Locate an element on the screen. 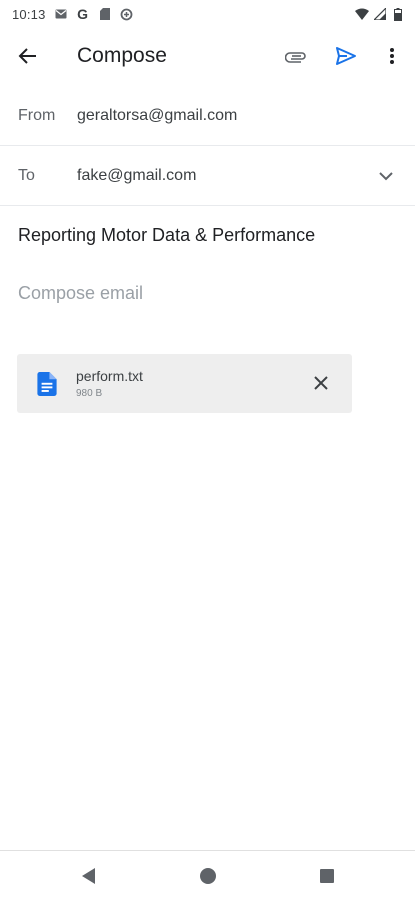 This screenshot has height=900, width=415. app-bar: Compose is located at coordinates (207, 56).